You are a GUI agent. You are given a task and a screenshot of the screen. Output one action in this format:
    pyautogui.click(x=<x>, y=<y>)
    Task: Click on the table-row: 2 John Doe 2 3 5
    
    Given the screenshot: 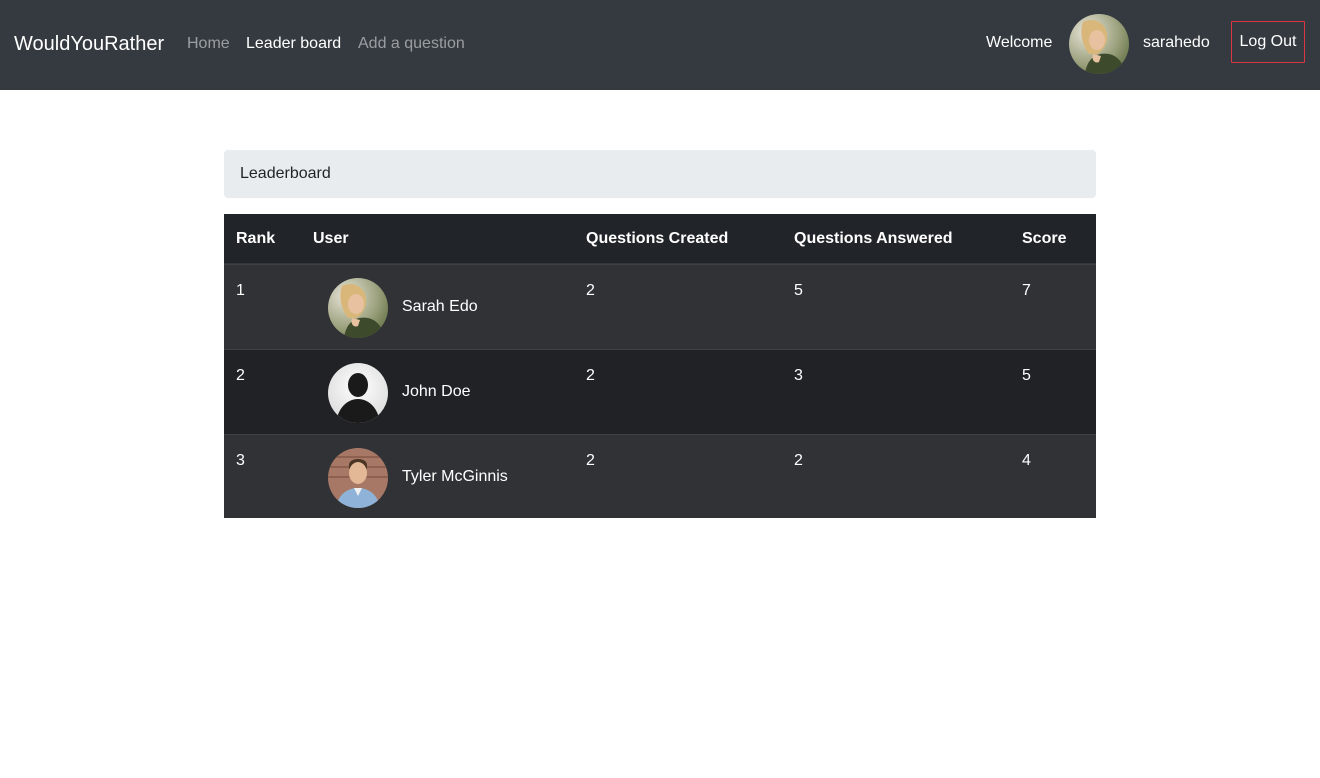 What is the action you would take?
    pyautogui.click(x=660, y=391)
    